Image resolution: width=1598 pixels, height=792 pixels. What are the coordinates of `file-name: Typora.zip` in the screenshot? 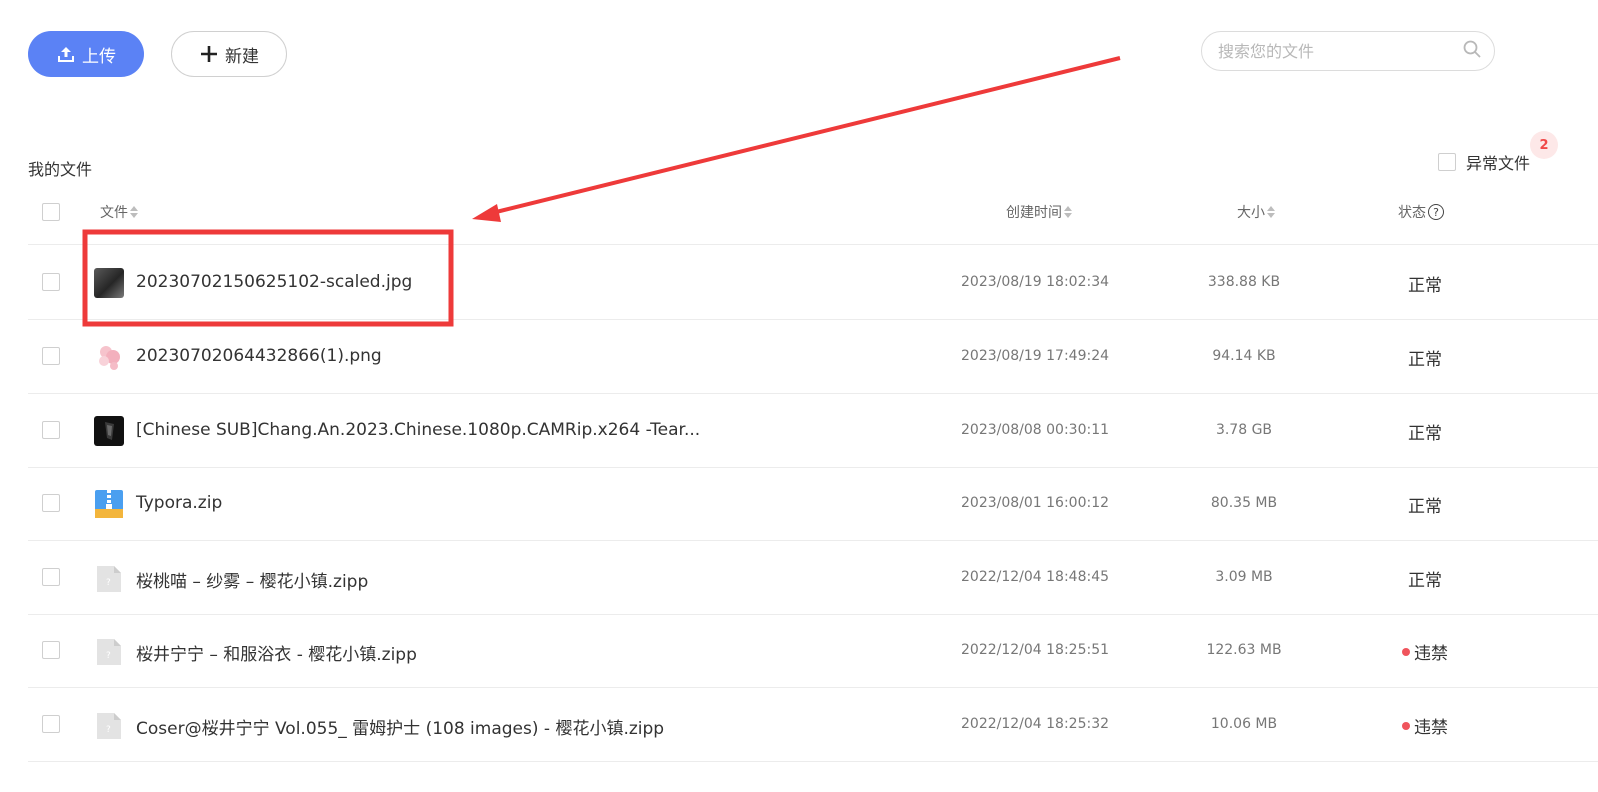 It's located at (179, 503).